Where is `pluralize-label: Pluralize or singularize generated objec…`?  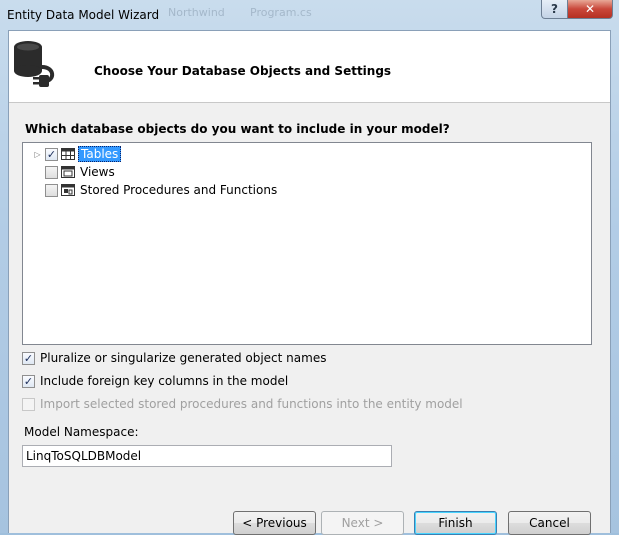
pluralize-label: Pluralize or singularize generated objec… is located at coordinates (183, 358).